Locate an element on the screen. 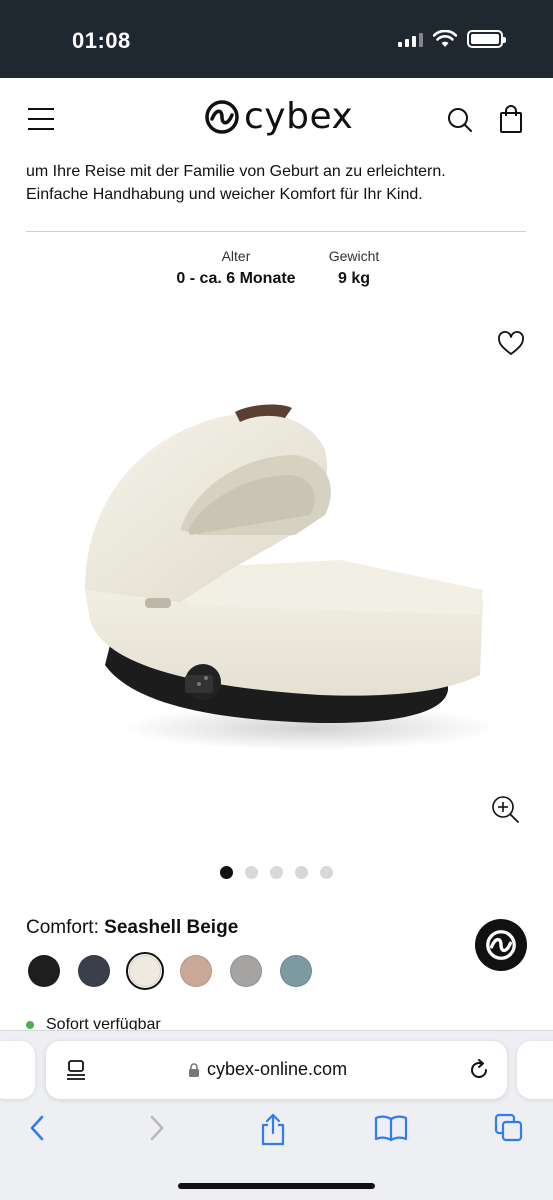 The width and height of the screenshot is (553, 1200). hamburger-menu-icon is located at coordinates (41, 119).